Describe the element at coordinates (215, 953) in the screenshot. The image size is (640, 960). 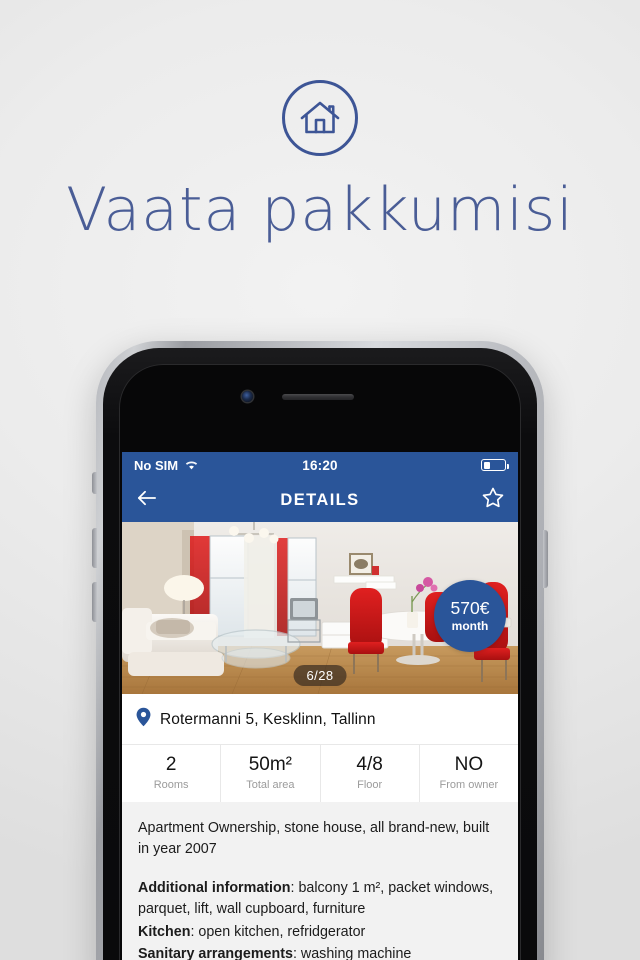
I see `description-label: Sanitary arrangements` at that location.